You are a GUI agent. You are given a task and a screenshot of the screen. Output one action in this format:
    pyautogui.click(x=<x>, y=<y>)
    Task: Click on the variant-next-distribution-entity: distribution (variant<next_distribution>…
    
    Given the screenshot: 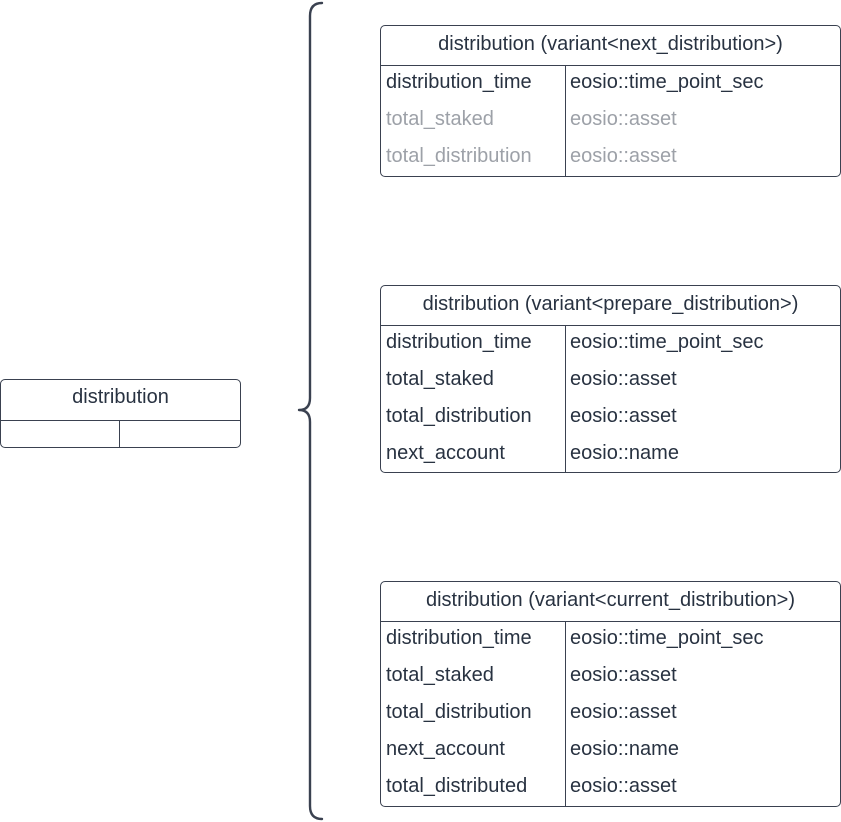 What is the action you would take?
    pyautogui.click(x=610, y=101)
    